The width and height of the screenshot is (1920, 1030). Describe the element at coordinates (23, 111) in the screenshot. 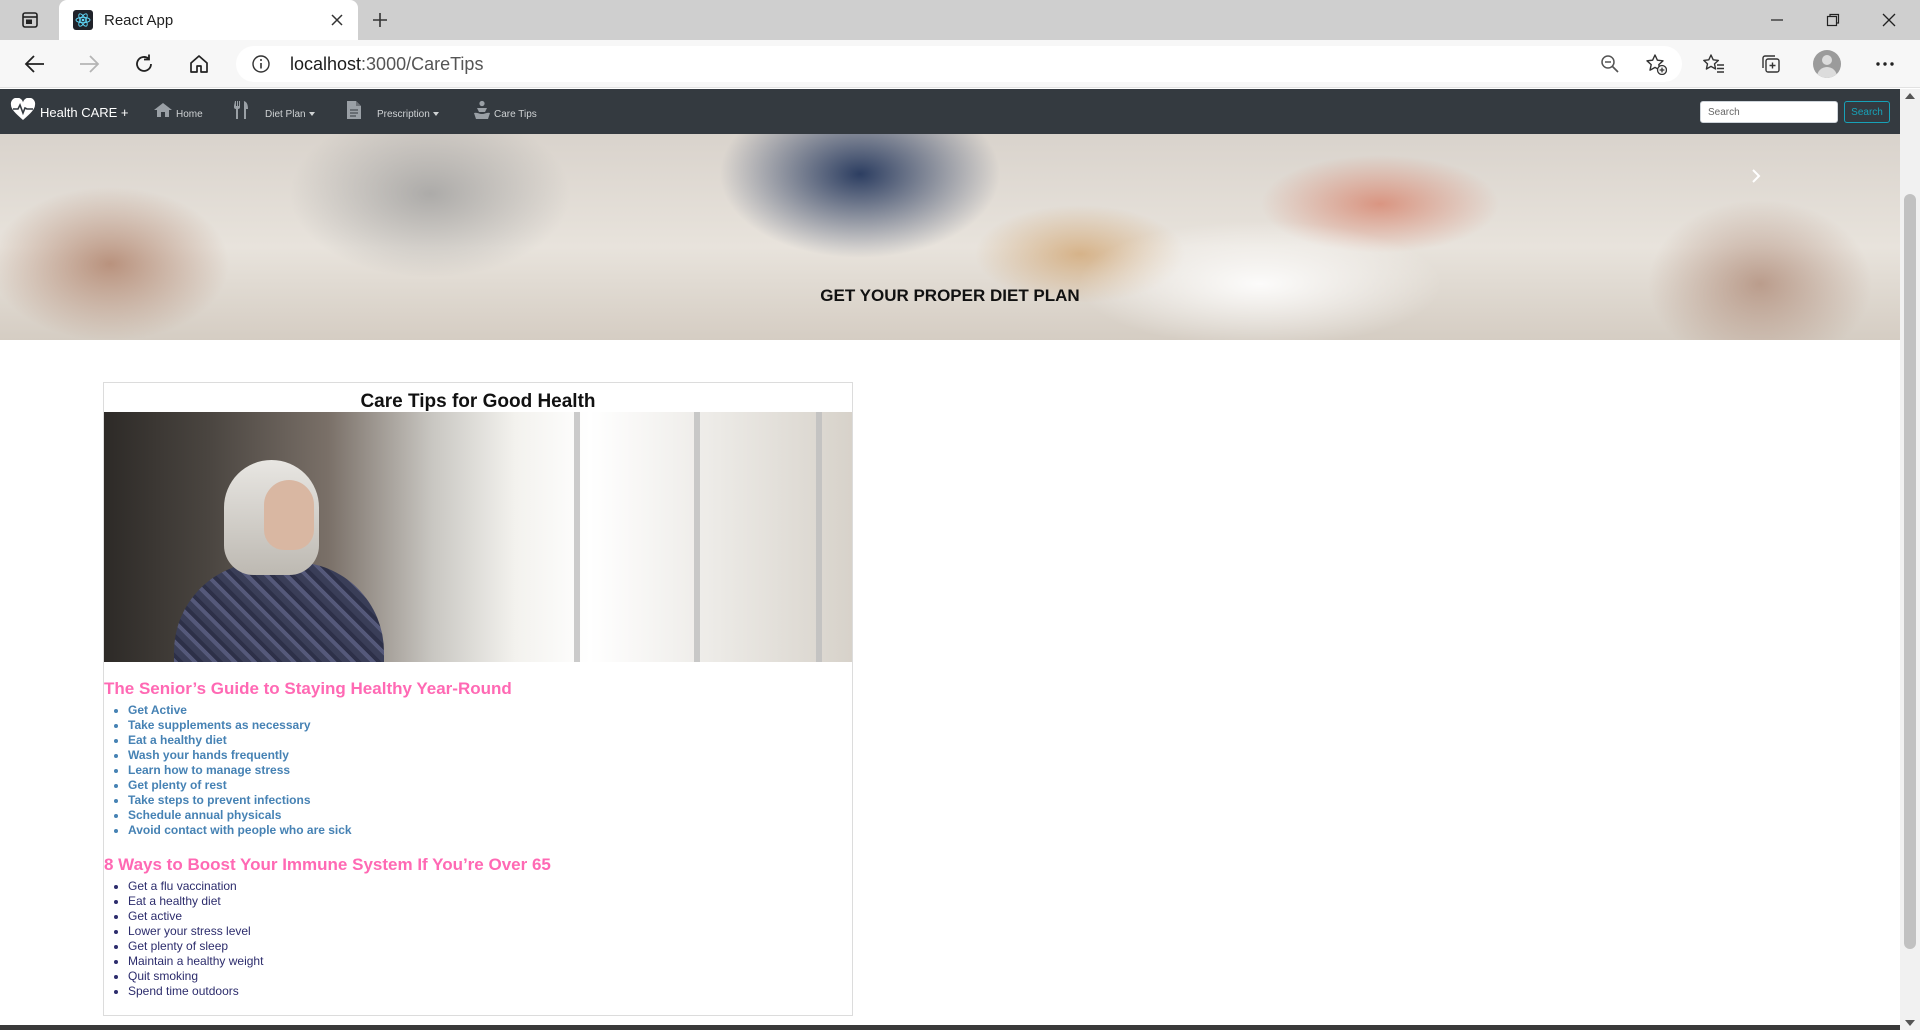

I see `heartbeat-icon` at that location.